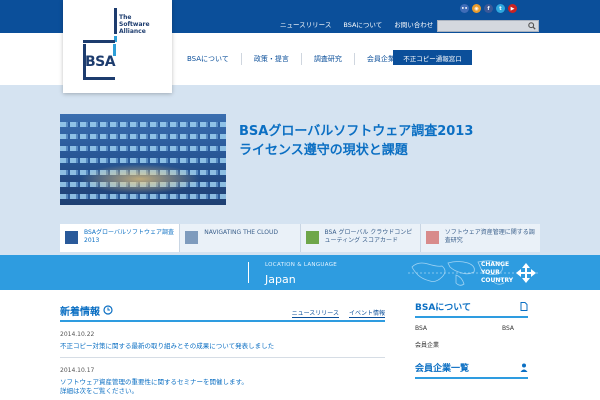 The image size is (600, 400). I want to click on change-country-link: CHANGE YOUR COUNTRY, so click(497, 273).